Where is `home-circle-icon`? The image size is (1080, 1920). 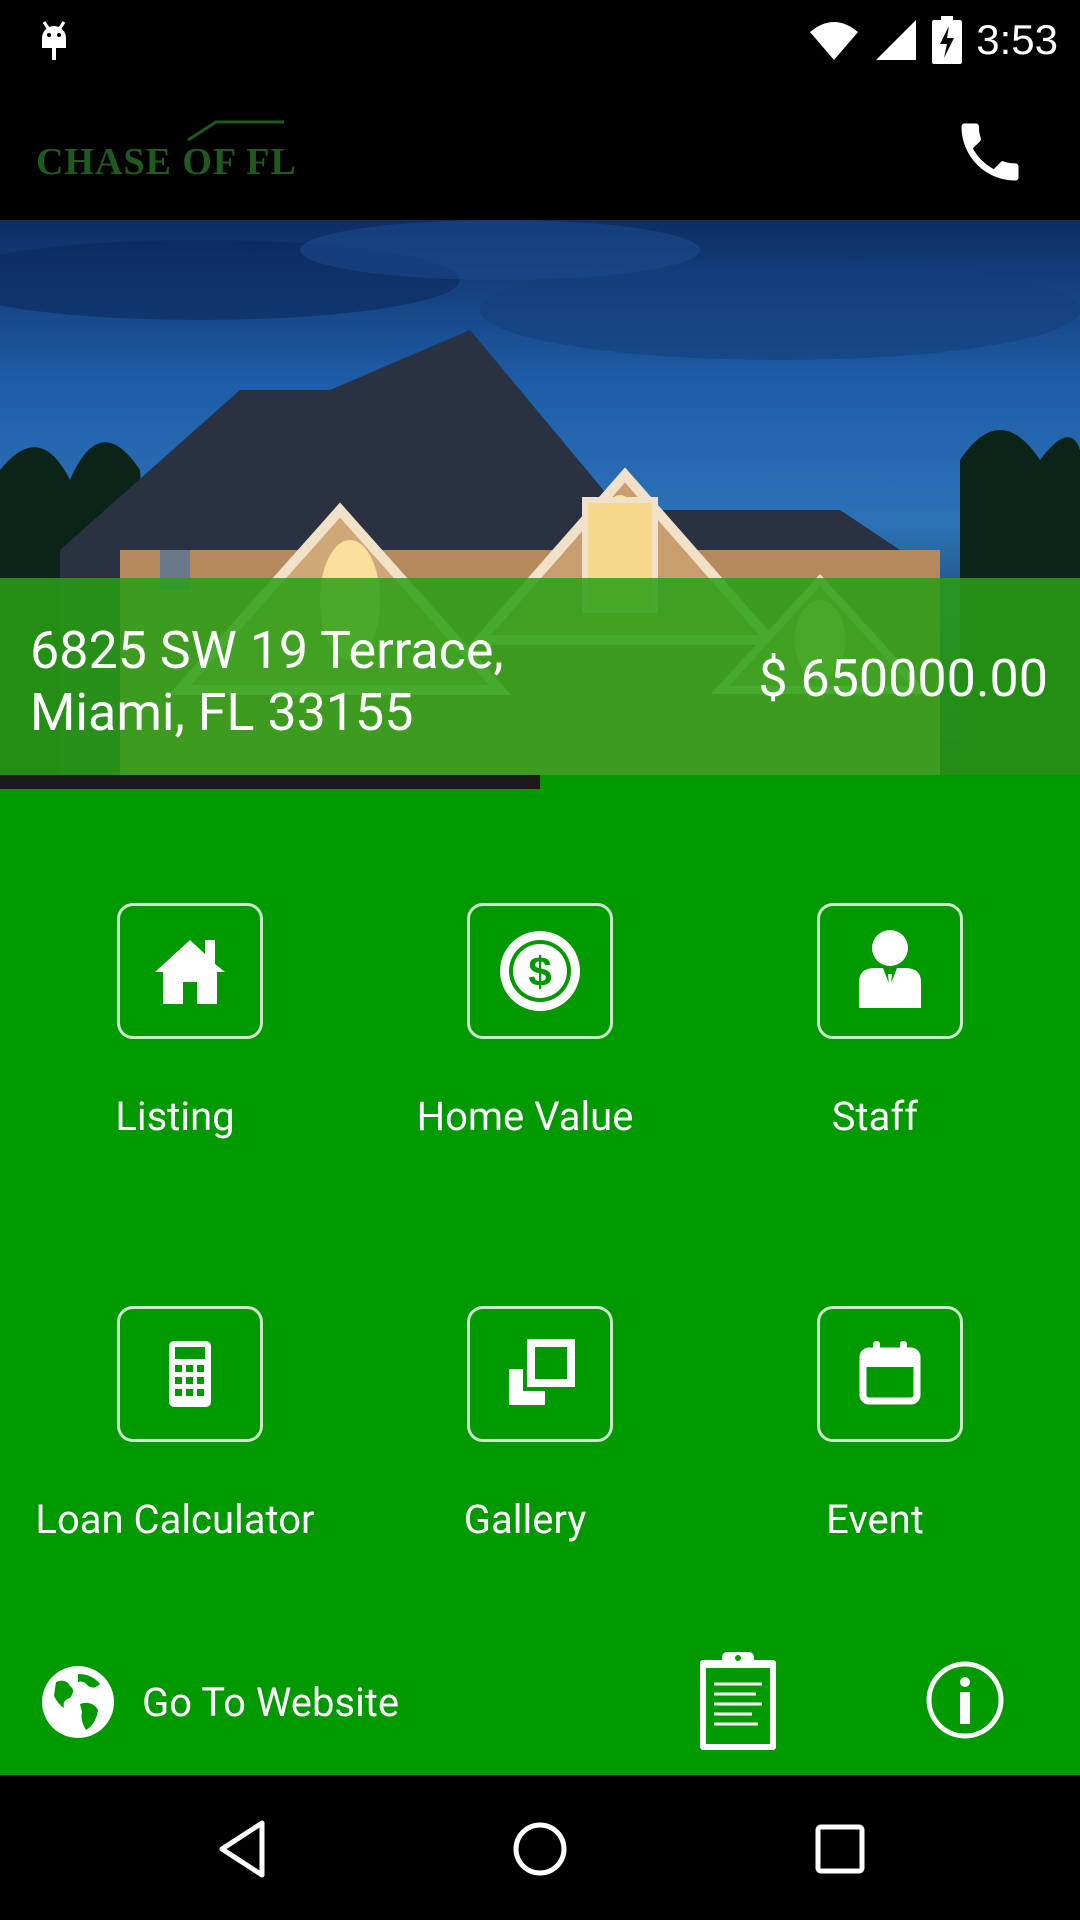
home-circle-icon is located at coordinates (540, 1849).